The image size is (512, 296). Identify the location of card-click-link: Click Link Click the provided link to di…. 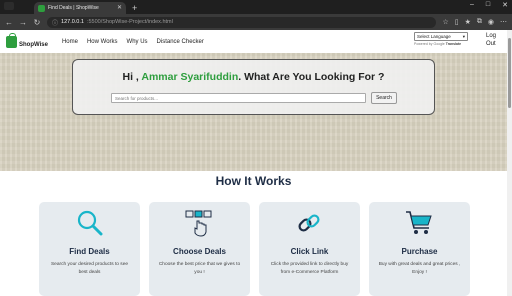
(309, 249).